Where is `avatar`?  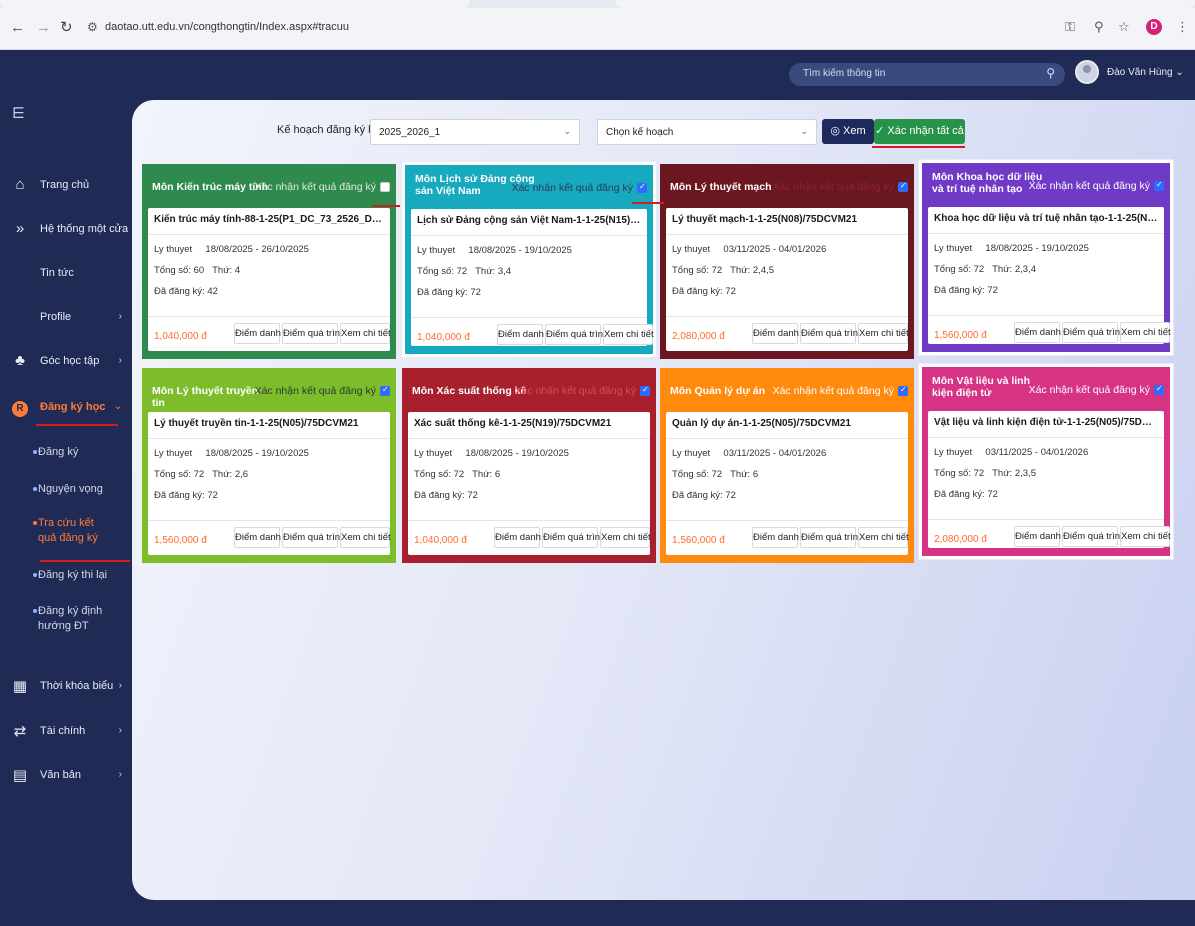 avatar is located at coordinates (1087, 72).